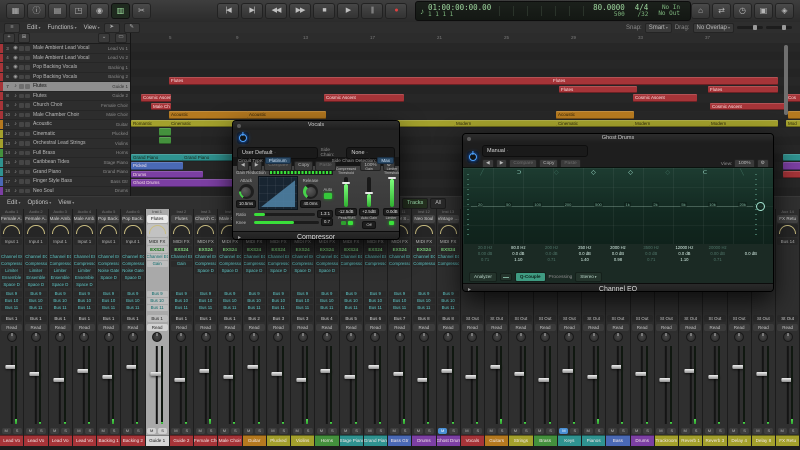  What do you see at coordinates (36, 440) in the screenshot?
I see `channel-name-label: Lead Vo` at bounding box center [36, 440].